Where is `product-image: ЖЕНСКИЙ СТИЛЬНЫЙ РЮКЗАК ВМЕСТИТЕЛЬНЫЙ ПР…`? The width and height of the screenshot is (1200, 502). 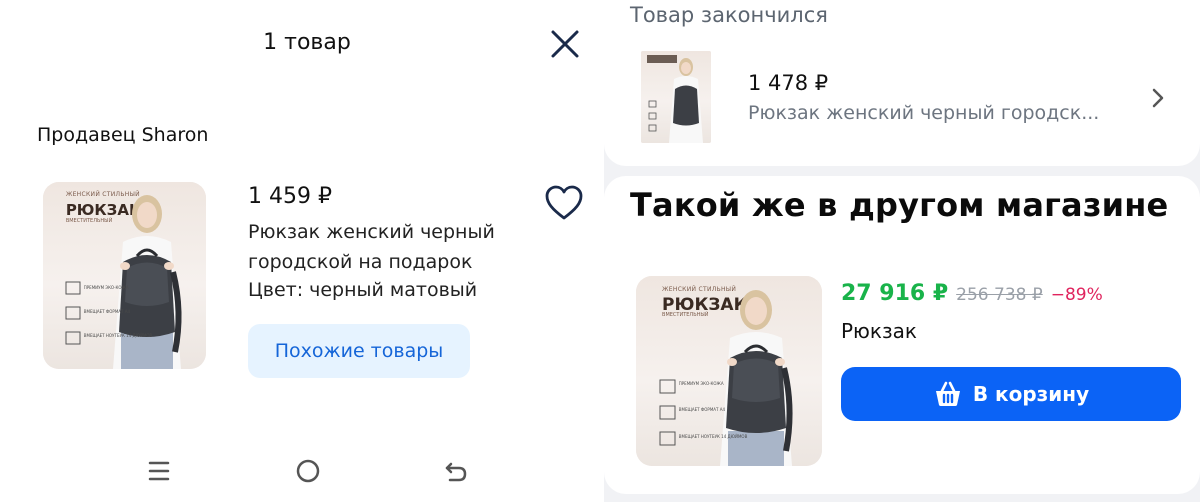
product-image: ЖЕНСКИЙ СТИЛЬНЫЙ РЮКЗАК ВМЕСТИТЕЛЬНЫЙ ПР… is located at coordinates (124, 275).